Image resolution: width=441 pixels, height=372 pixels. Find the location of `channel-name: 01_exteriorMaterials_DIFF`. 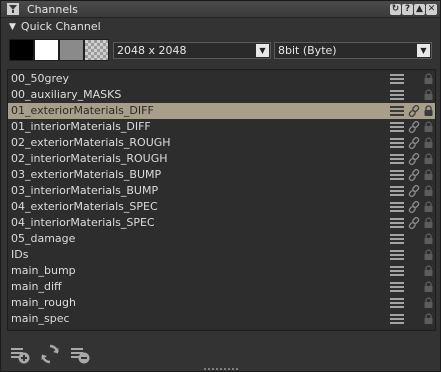

channel-name: 01_exteriorMaterials_DIFF is located at coordinates (82, 110).